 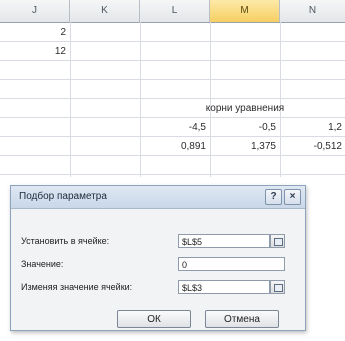 What do you see at coordinates (242, 319) in the screenshot?
I see `cancel-button: Отмена` at bounding box center [242, 319].